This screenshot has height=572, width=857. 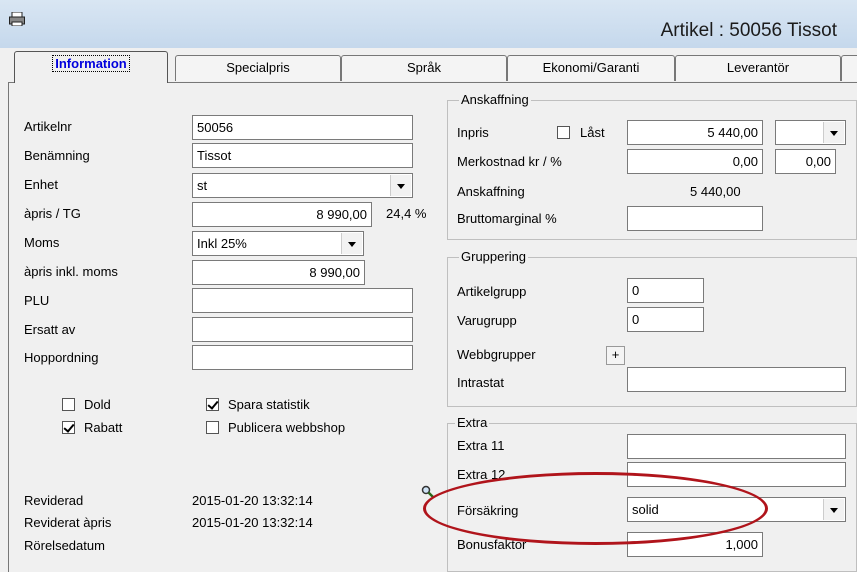 What do you see at coordinates (103, 427) in the screenshot?
I see `rabatt-label: Rabatt` at bounding box center [103, 427].